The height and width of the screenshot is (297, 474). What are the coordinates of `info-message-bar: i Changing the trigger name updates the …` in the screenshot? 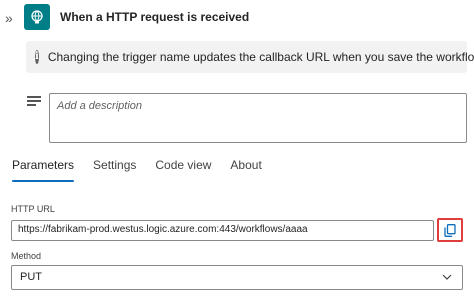 It's located at (250, 57).